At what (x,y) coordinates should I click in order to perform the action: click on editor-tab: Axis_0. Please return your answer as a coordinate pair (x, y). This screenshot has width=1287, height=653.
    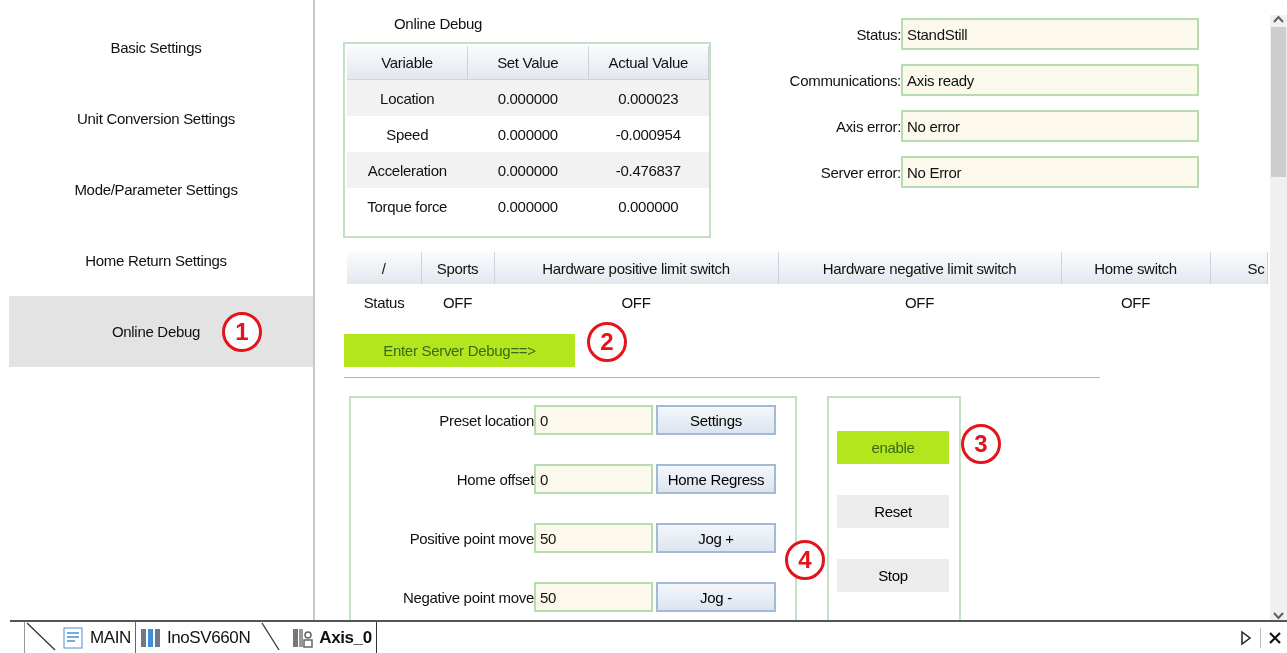
    Looking at the image, I should click on (332, 637).